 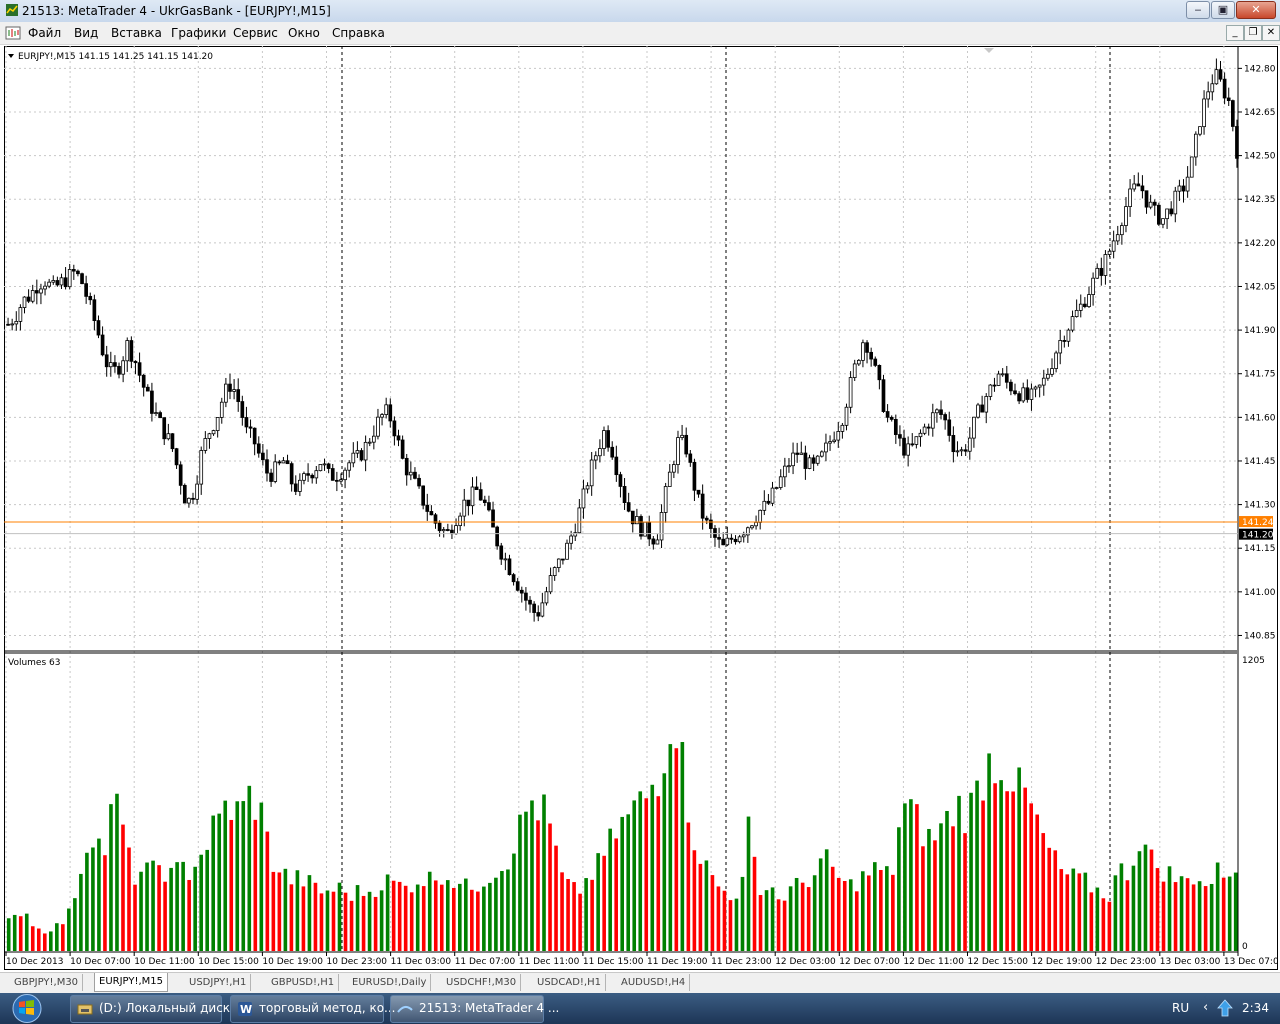 I want to click on menu-file: Файл, so click(x=44, y=33).